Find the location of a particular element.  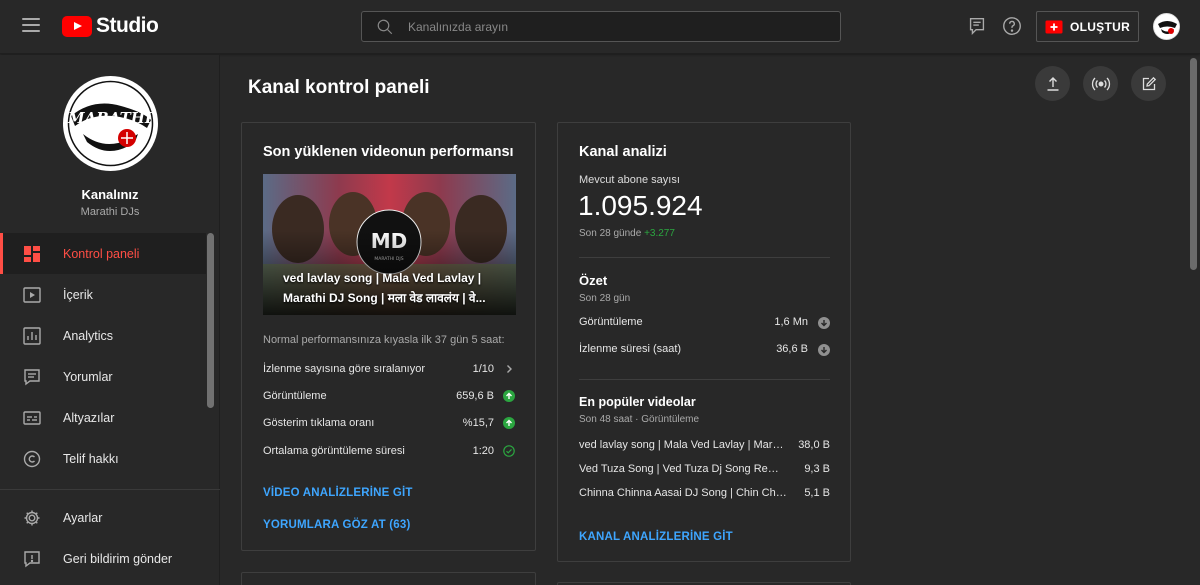

youtube-logo-icon is located at coordinates (77, 26).